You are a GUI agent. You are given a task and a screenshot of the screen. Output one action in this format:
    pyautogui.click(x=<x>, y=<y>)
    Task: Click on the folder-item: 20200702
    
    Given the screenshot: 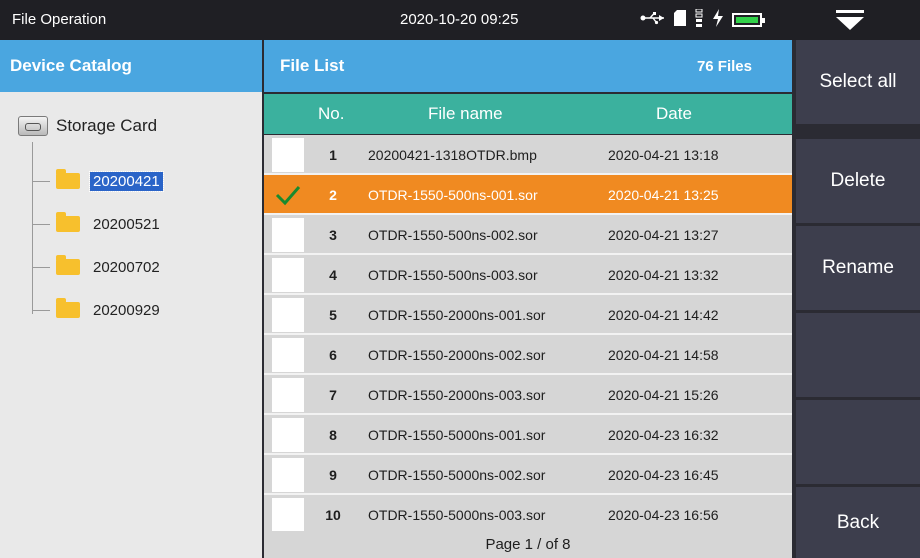 What is the action you would take?
    pyautogui.click(x=97, y=267)
    